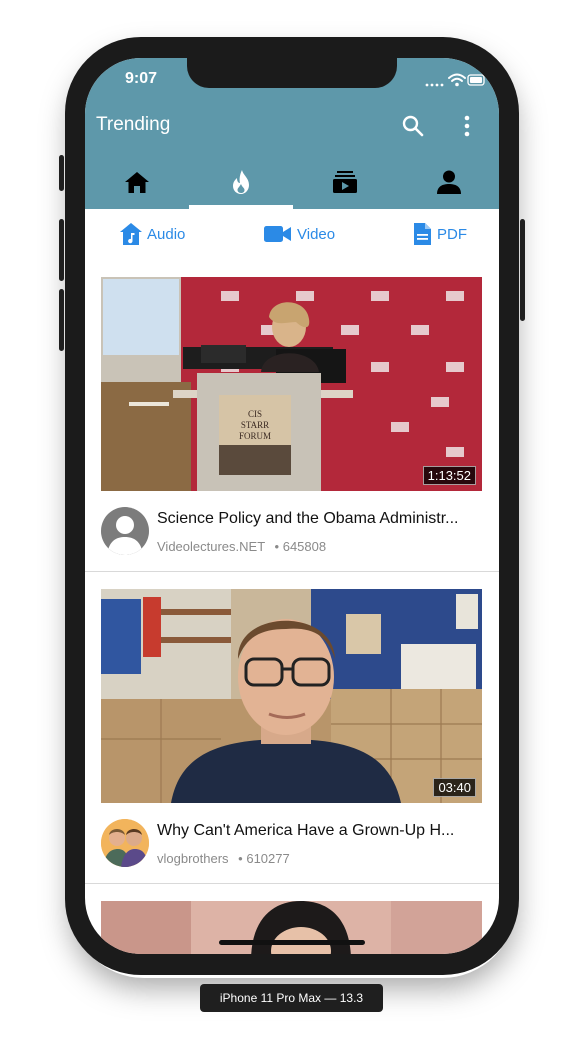 This screenshot has height=1048, width=584. Describe the element at coordinates (434, 85) in the screenshot. I see `signal-icon` at that location.